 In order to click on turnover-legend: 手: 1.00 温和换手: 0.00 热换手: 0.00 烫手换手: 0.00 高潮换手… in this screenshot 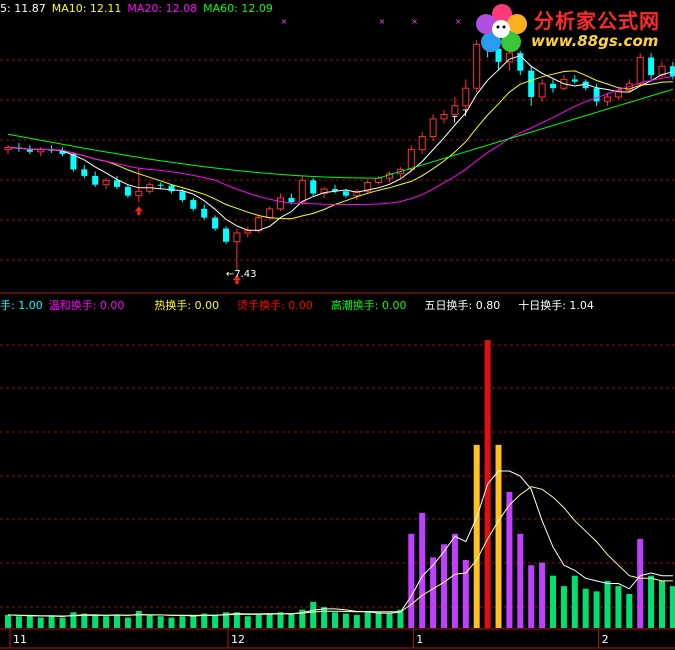, I will do `click(300, 305)`.